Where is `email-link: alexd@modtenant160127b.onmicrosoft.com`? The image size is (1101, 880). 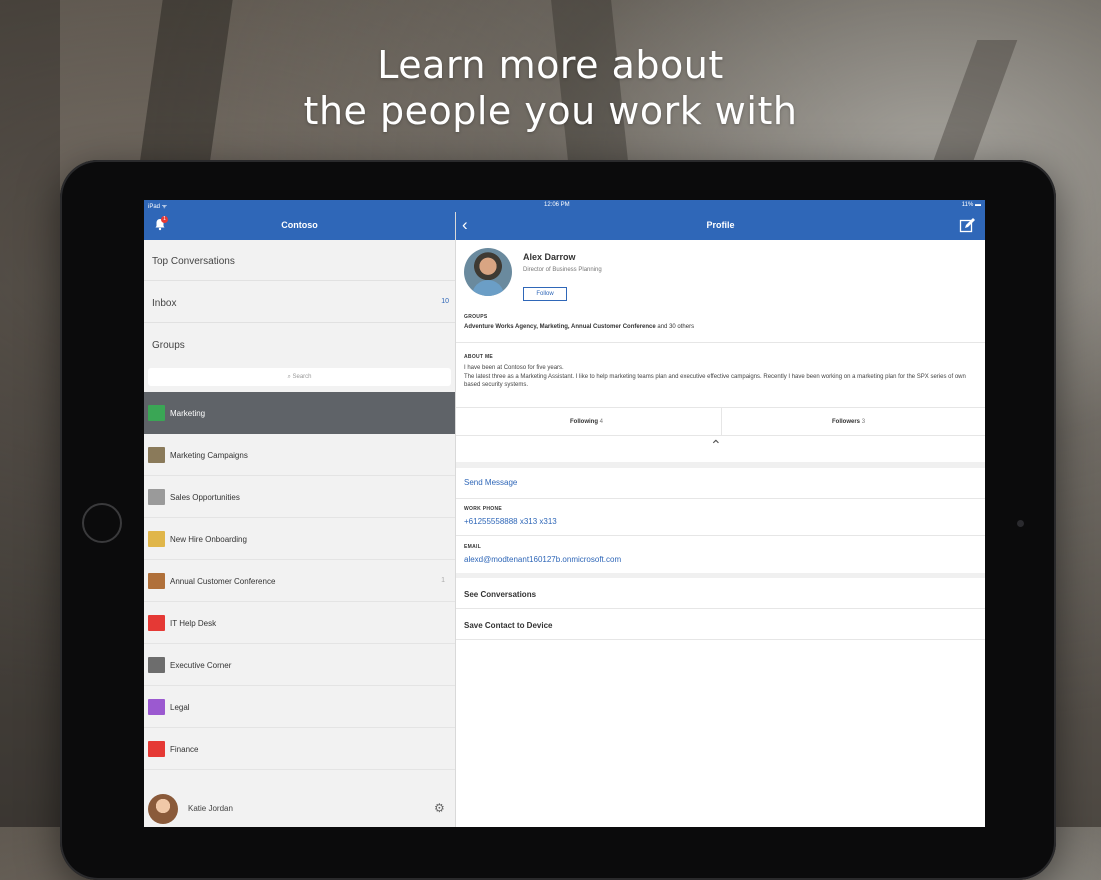 email-link: alexd@modtenant160127b.onmicrosoft.com is located at coordinates (542, 559).